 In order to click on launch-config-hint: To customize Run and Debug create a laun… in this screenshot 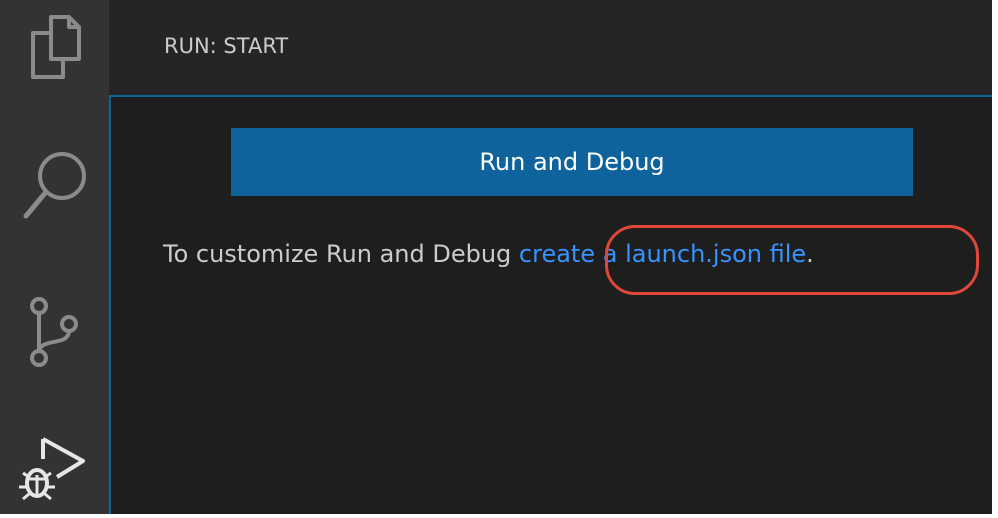, I will do `click(488, 254)`.